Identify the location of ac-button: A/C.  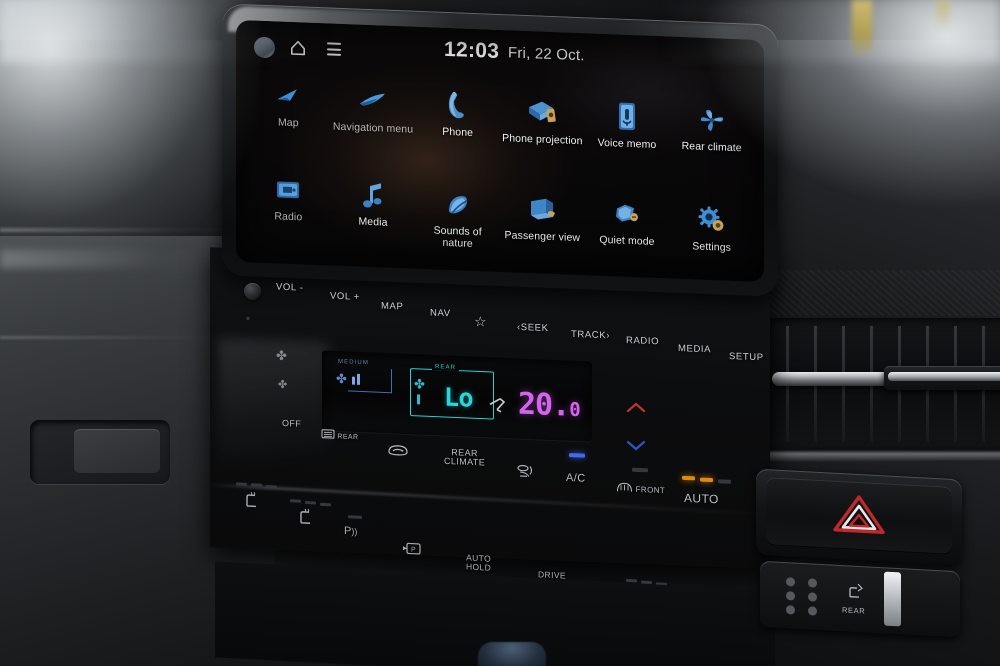
(576, 478).